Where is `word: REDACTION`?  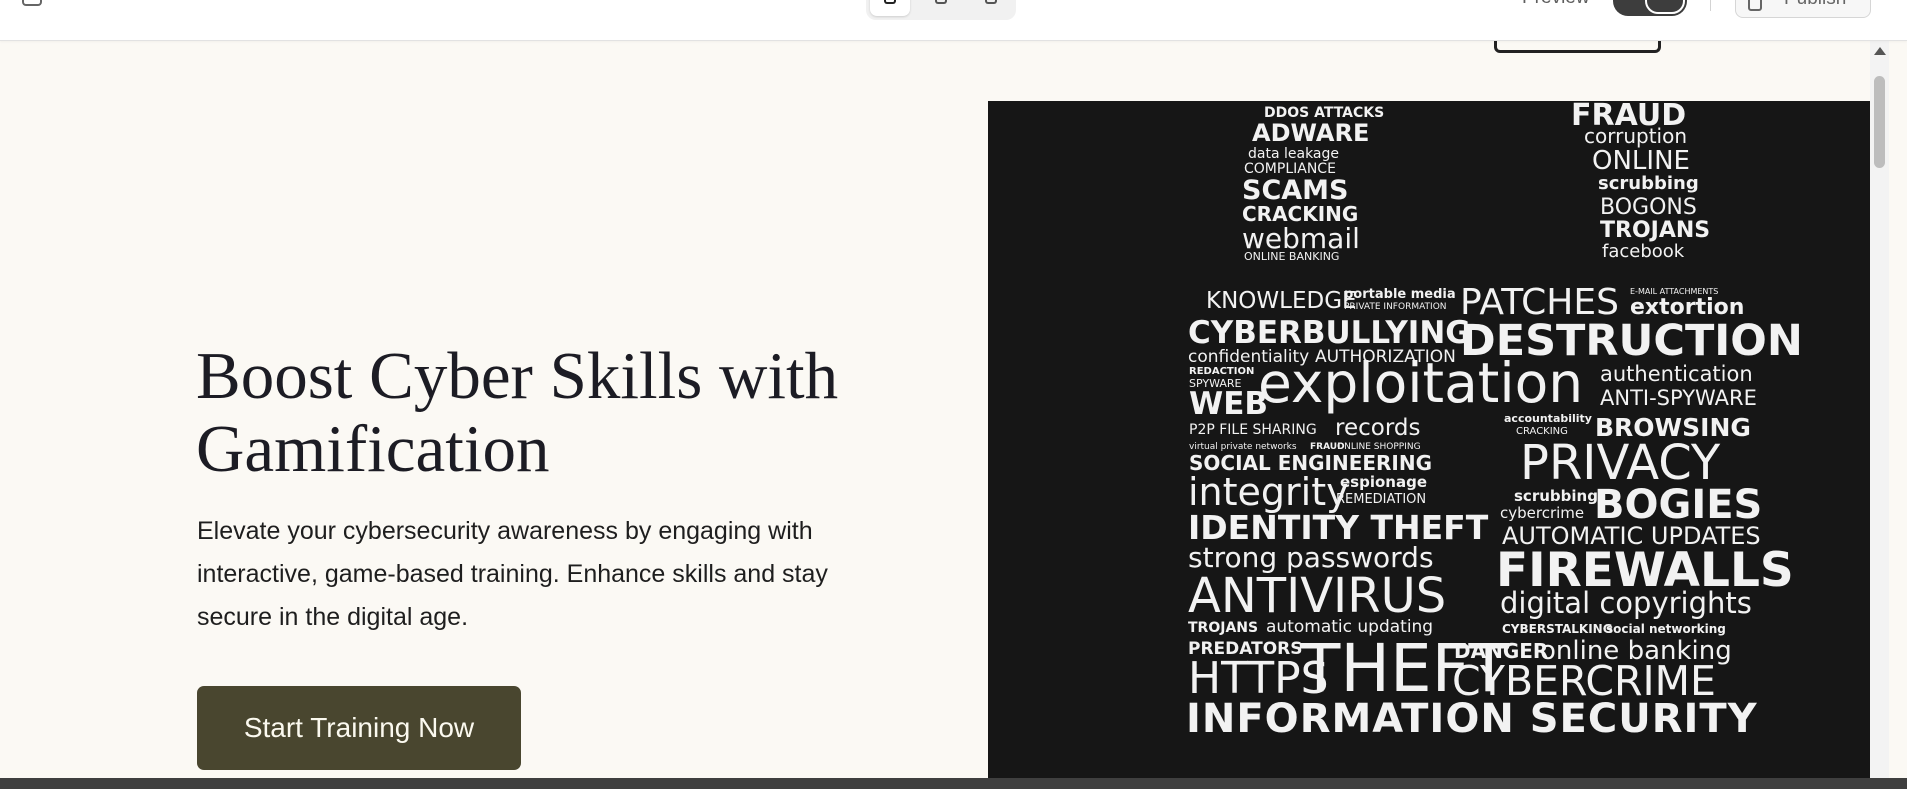 word: REDACTION is located at coordinates (1222, 371).